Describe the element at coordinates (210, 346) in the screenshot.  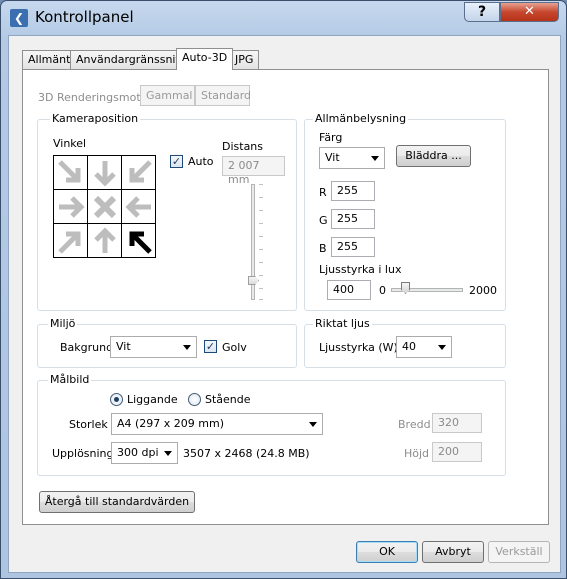
I see `floor-checkbox: ✓` at that location.